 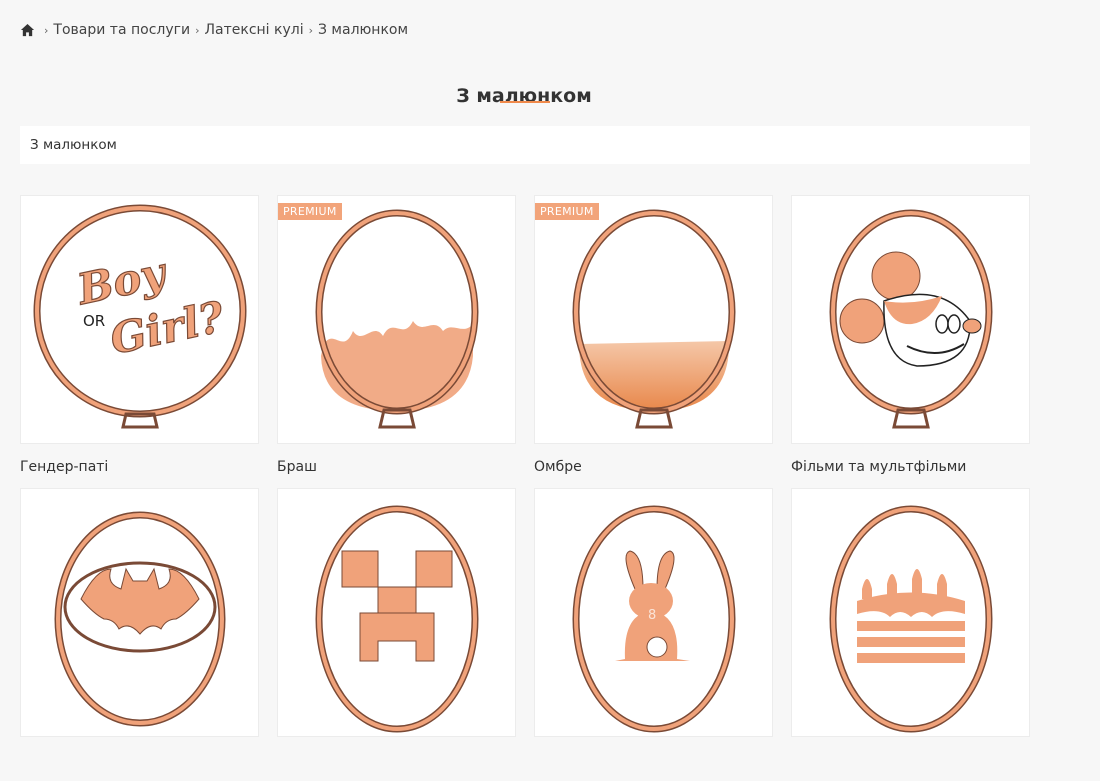 I want to click on balloon-illustration-brush, so click(x=397, y=319).